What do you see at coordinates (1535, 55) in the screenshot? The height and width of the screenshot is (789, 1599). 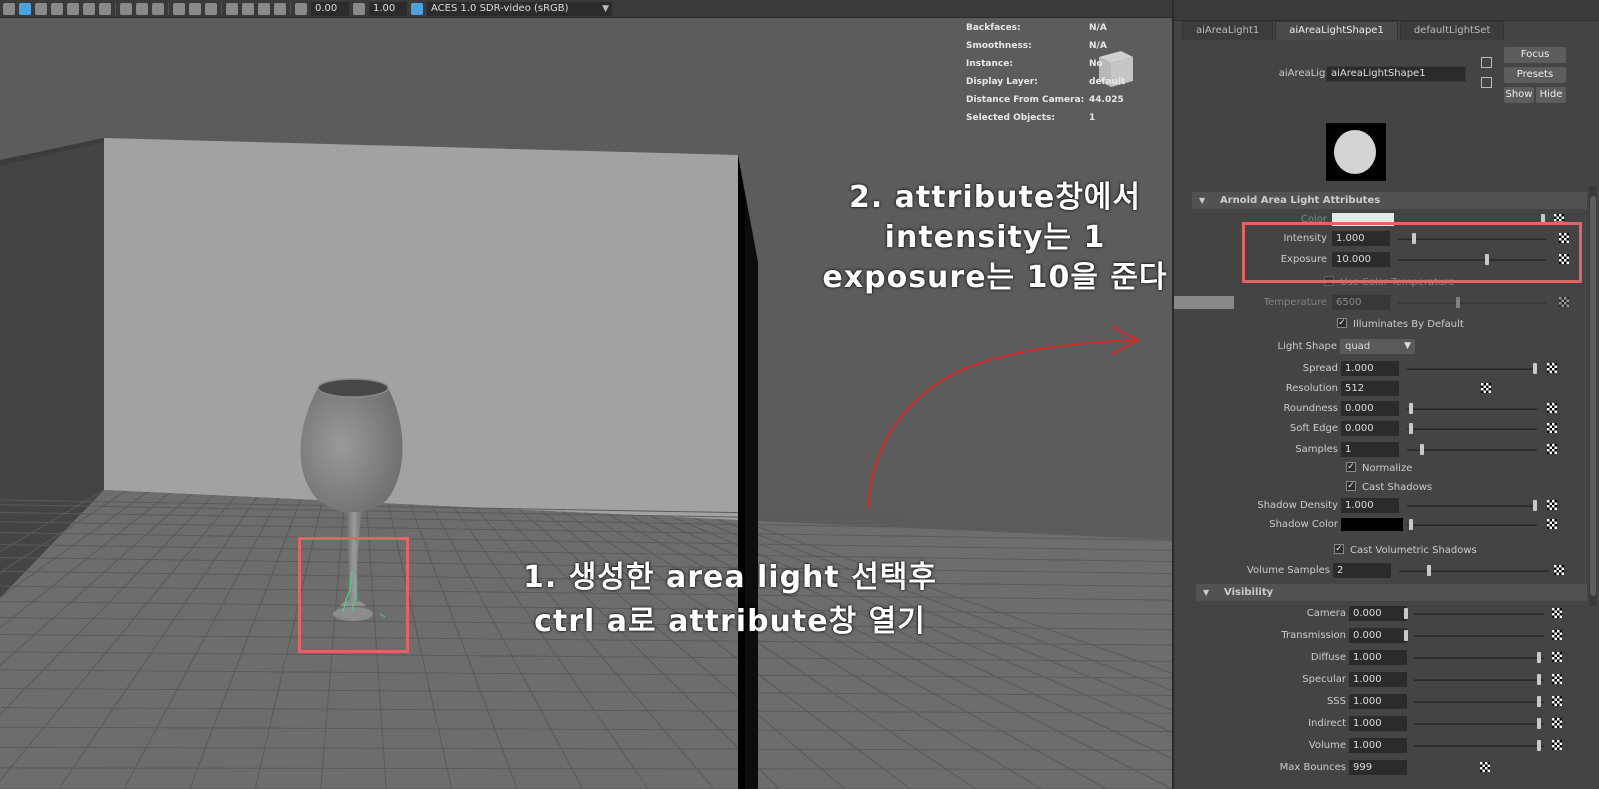 I see `focus-button: Focus` at bounding box center [1535, 55].